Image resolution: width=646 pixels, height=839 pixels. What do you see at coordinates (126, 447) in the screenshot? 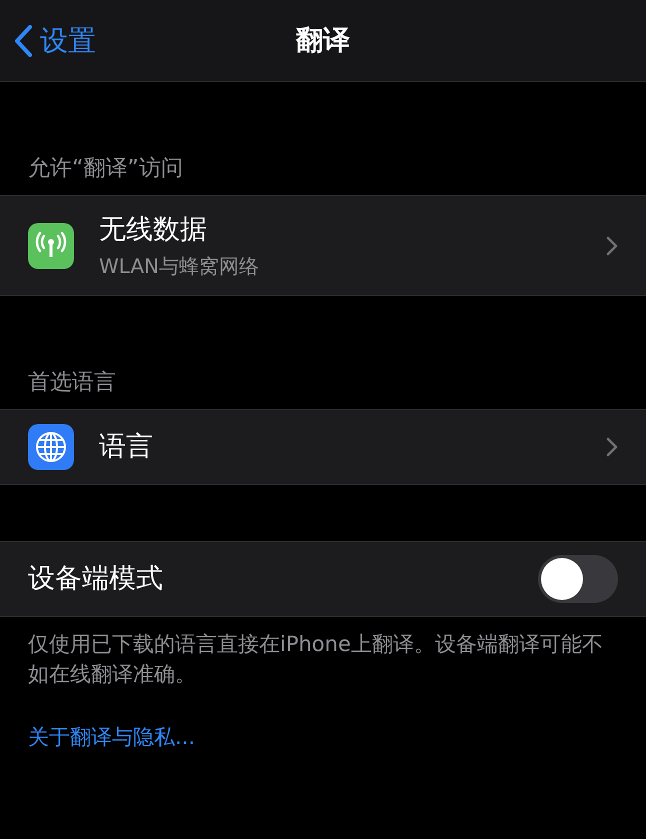
I see `row-title: 语言` at bounding box center [126, 447].